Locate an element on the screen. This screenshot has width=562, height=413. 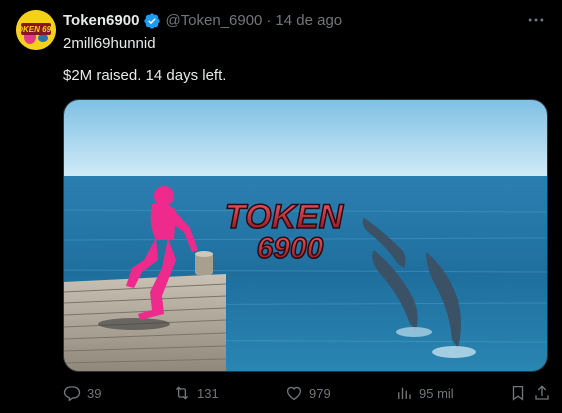
handle: @Token_6900 is located at coordinates (213, 21).